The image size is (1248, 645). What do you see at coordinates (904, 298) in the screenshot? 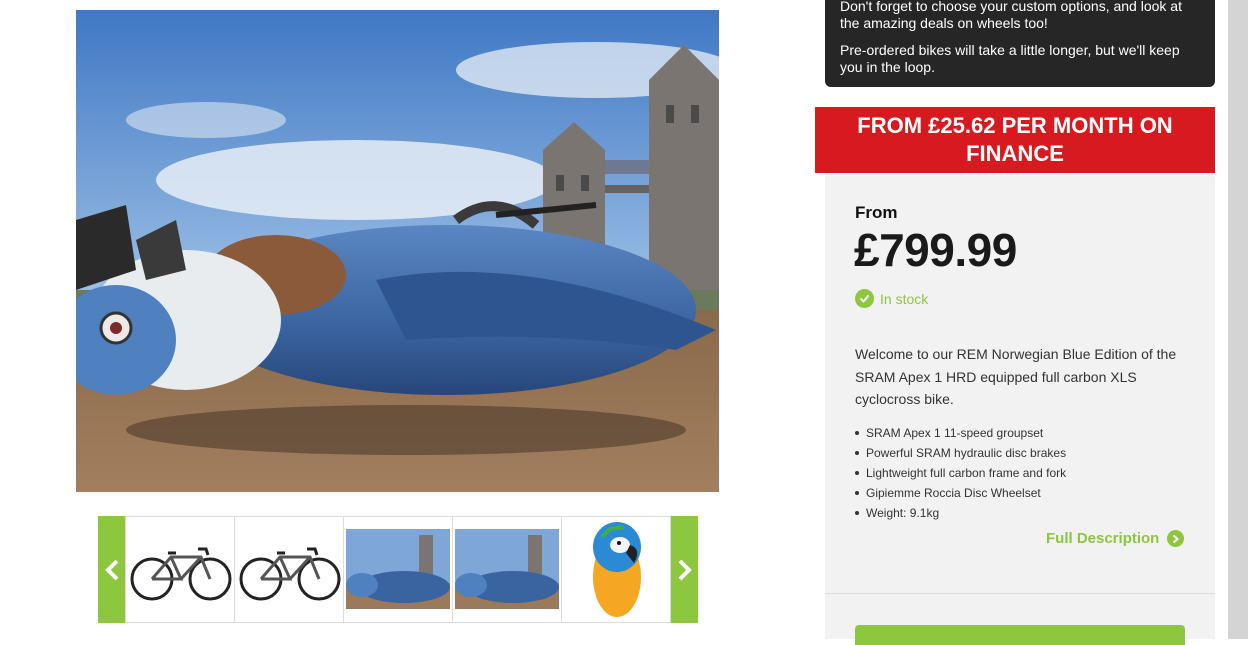
I see `stock-status-text: In stock` at bounding box center [904, 298].